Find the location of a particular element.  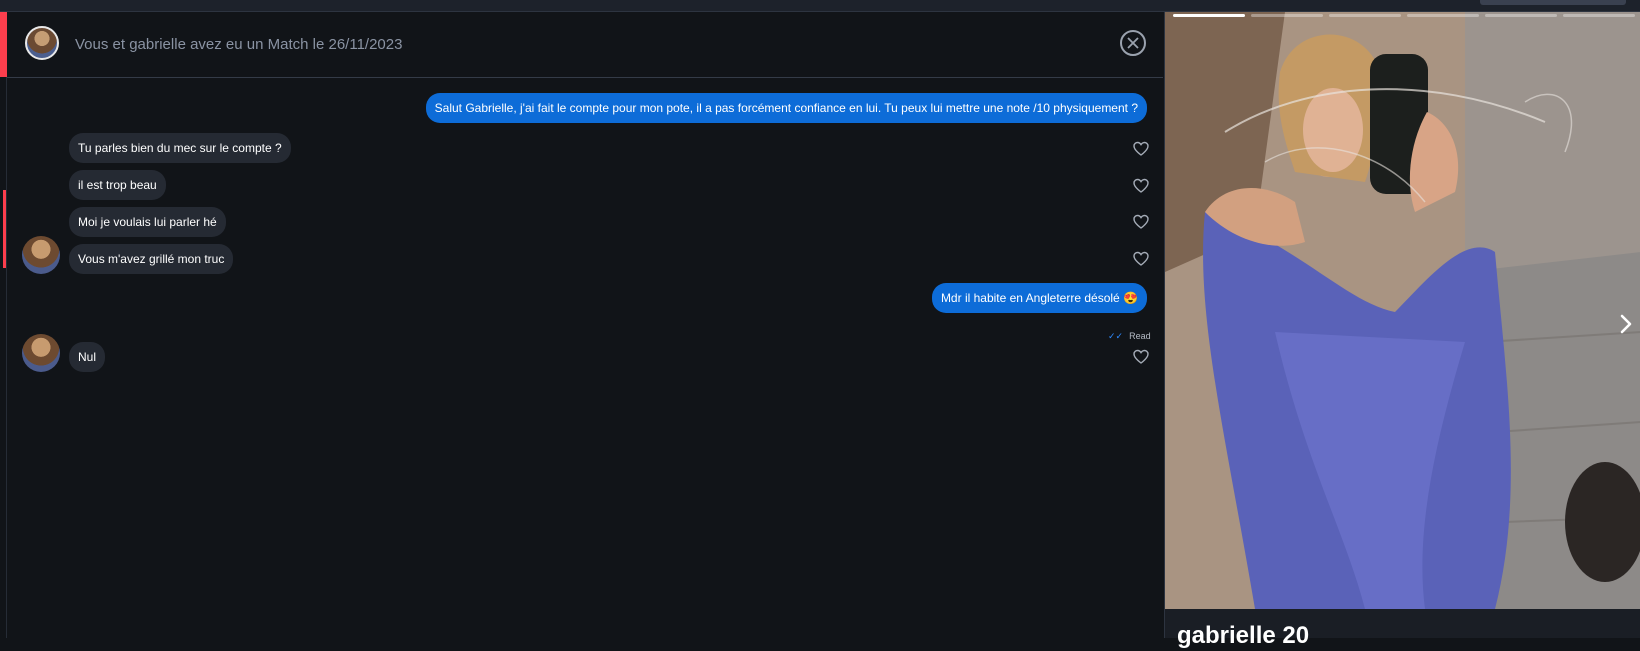

message-text: Moi je voulais lui parler hé is located at coordinates (147, 222).